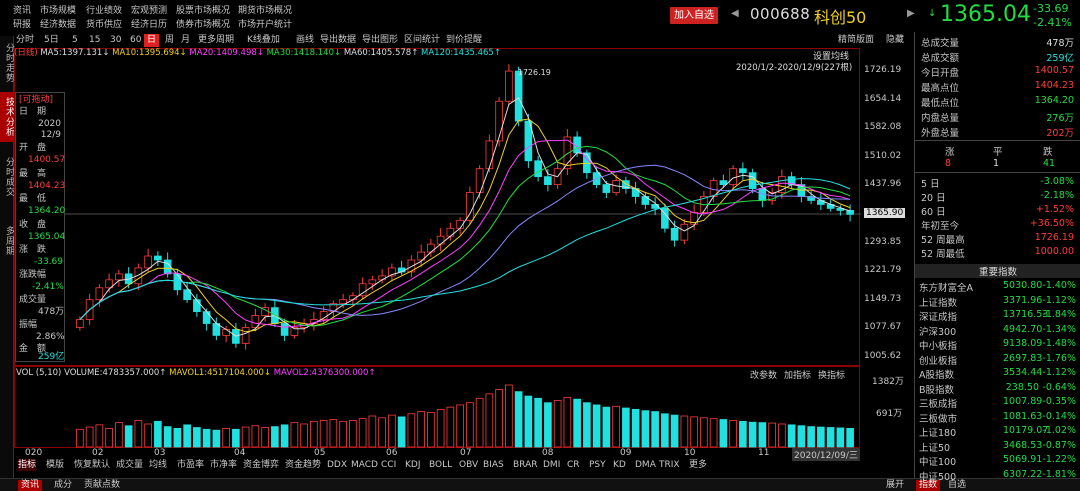  Describe the element at coordinates (203, 9) in the screenshot. I see `nav-stock-market: 股票市场概况` at that location.